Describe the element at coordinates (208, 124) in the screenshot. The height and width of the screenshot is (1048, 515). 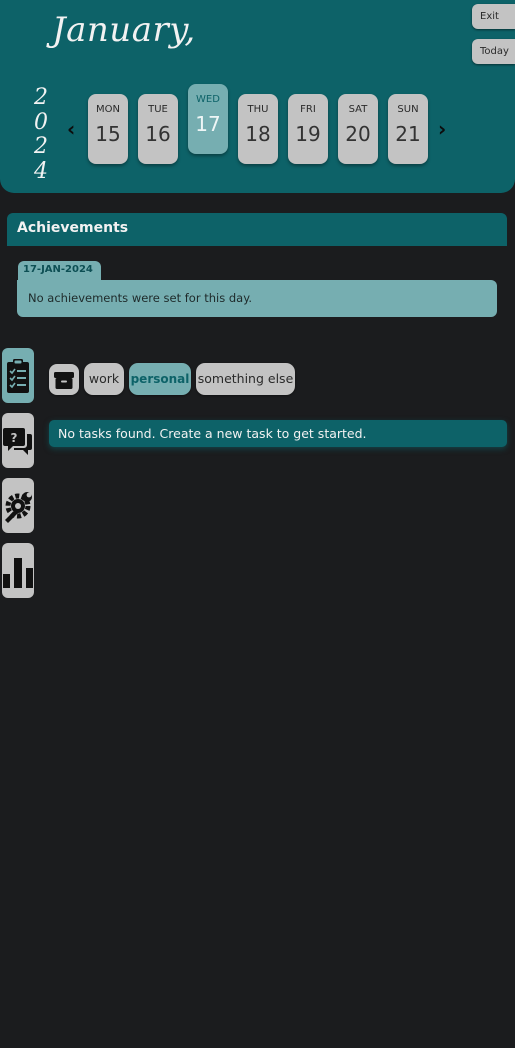
I see `day-number: 17` at that location.